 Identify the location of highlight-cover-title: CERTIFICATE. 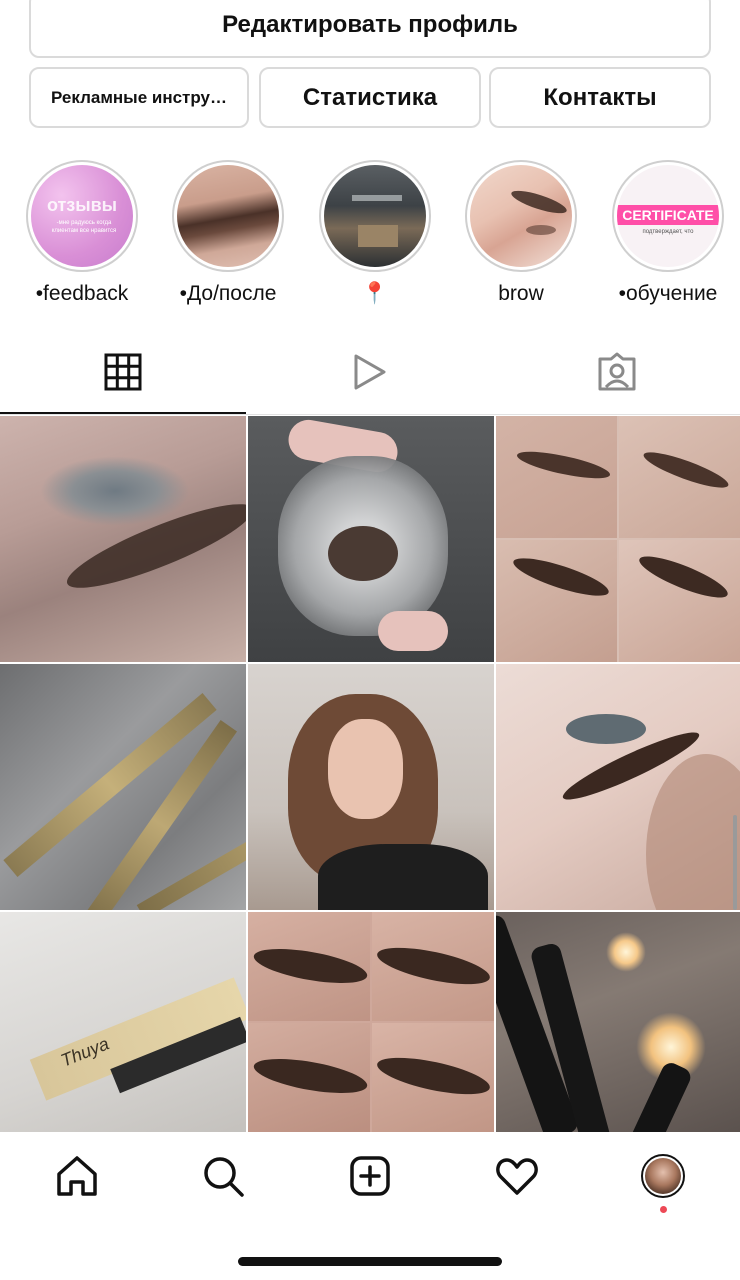
(668, 215).